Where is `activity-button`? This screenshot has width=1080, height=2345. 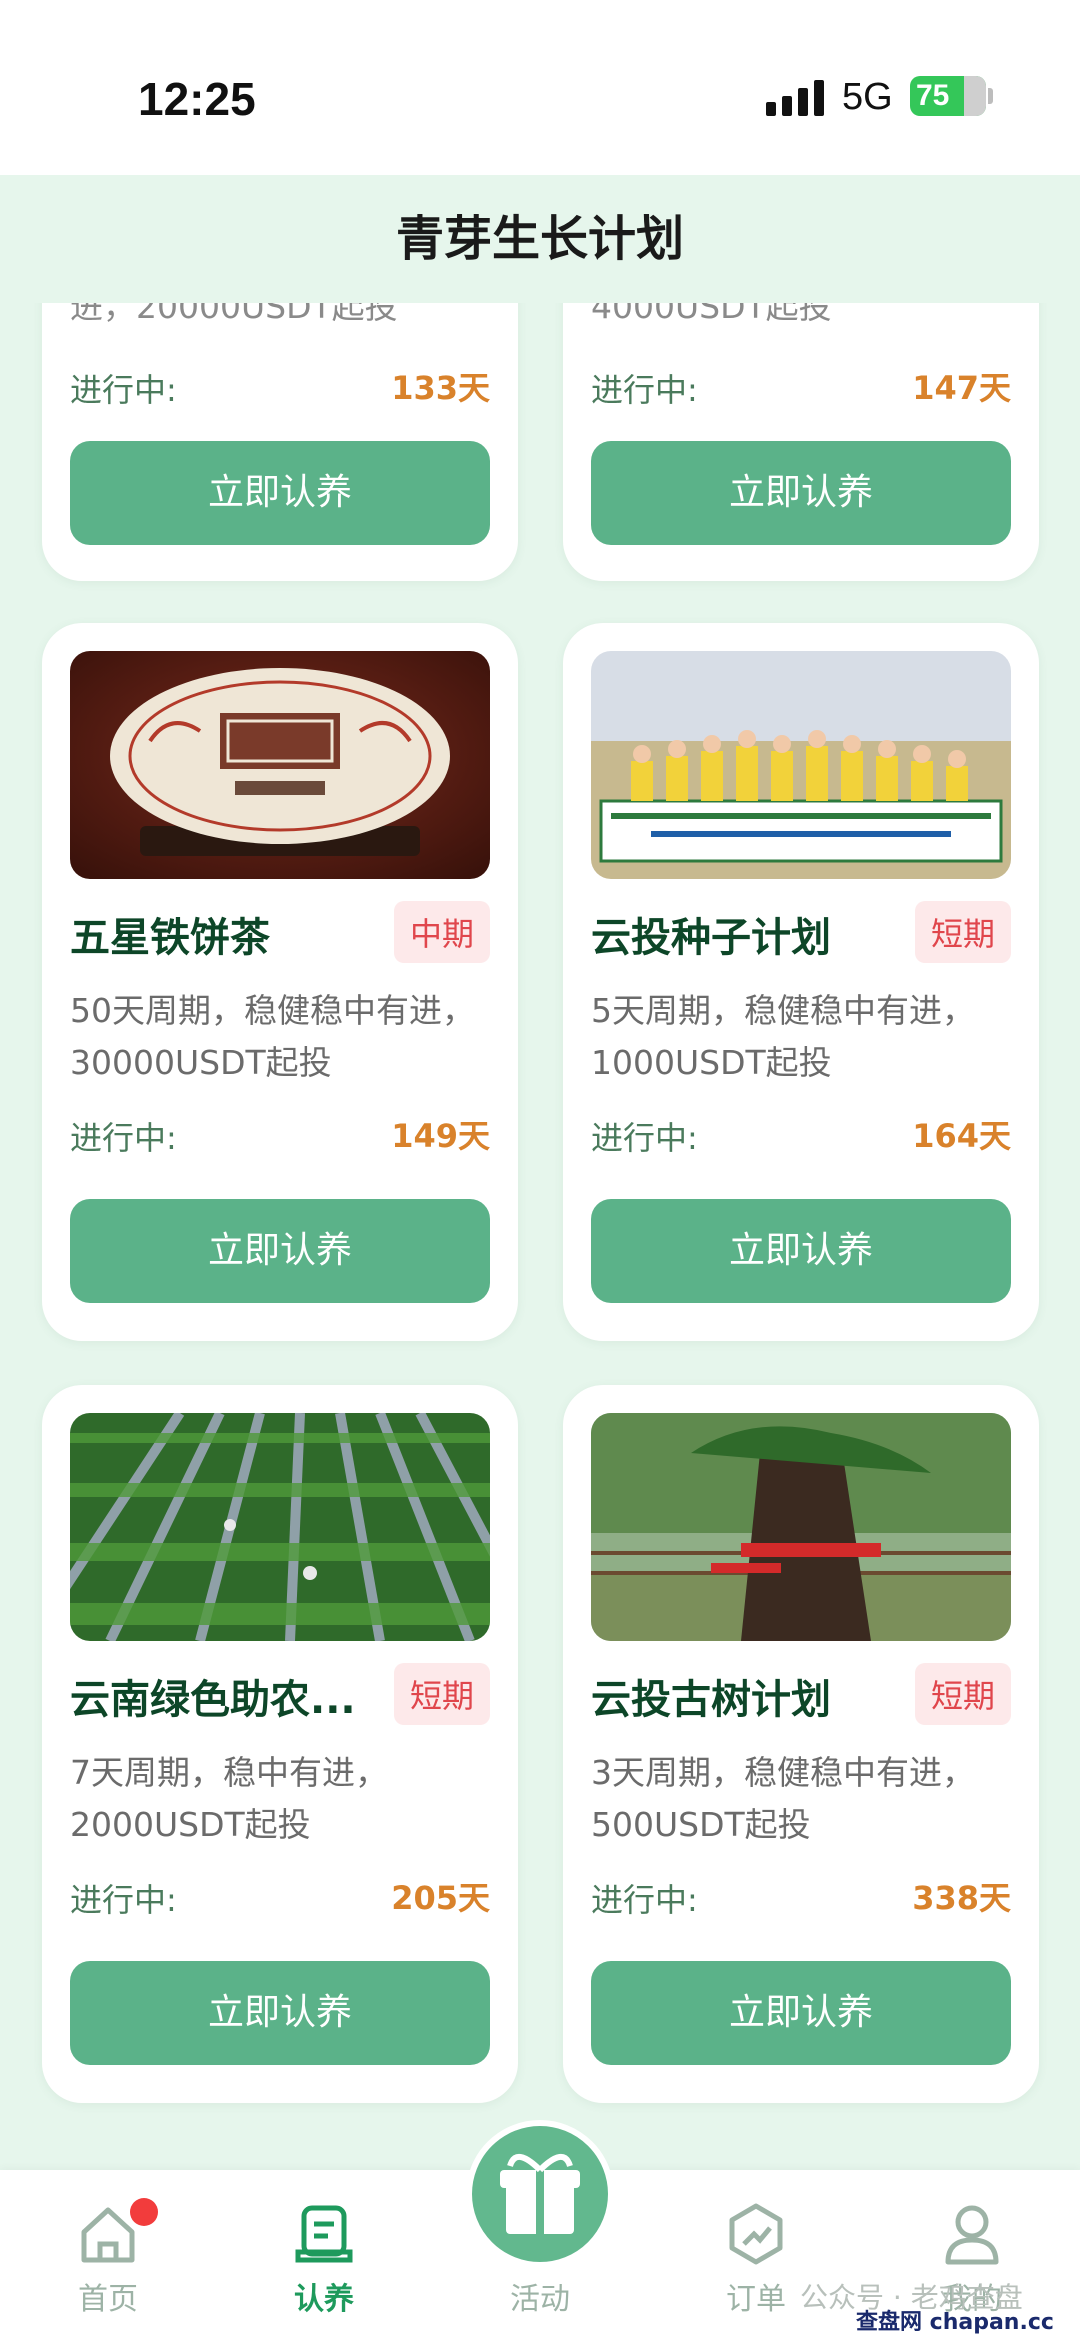 activity-button is located at coordinates (540, 2194).